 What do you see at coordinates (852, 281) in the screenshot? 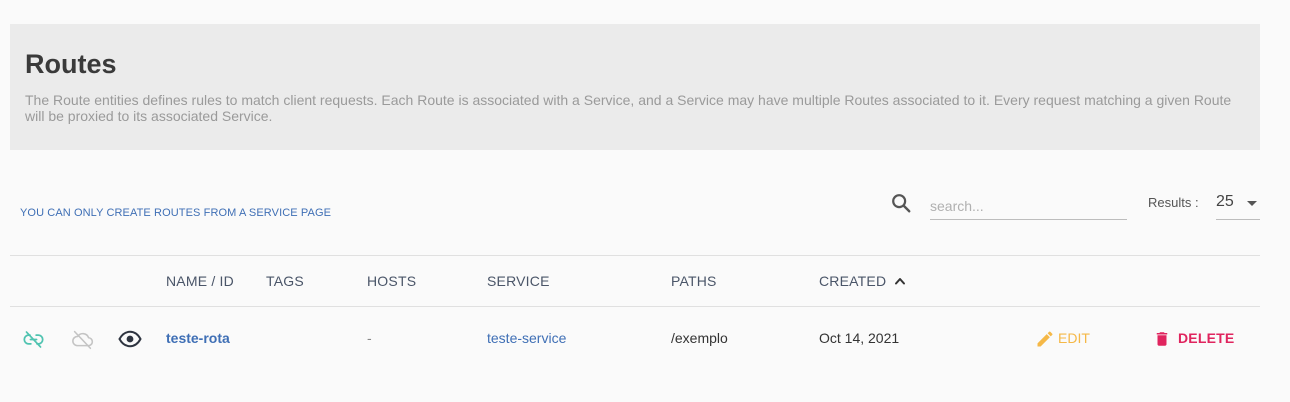
I see `column-header-created: CREATED` at bounding box center [852, 281].